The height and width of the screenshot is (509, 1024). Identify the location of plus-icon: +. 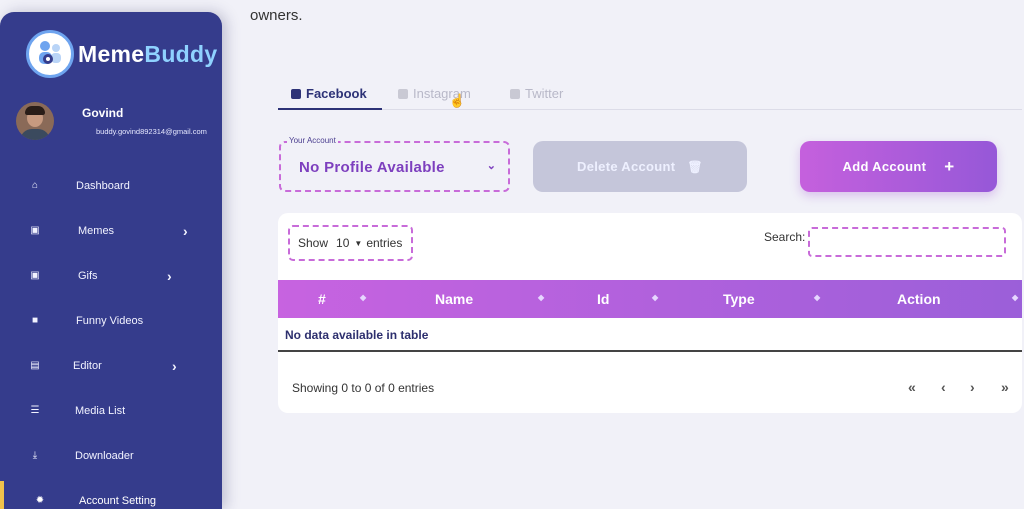
(949, 166).